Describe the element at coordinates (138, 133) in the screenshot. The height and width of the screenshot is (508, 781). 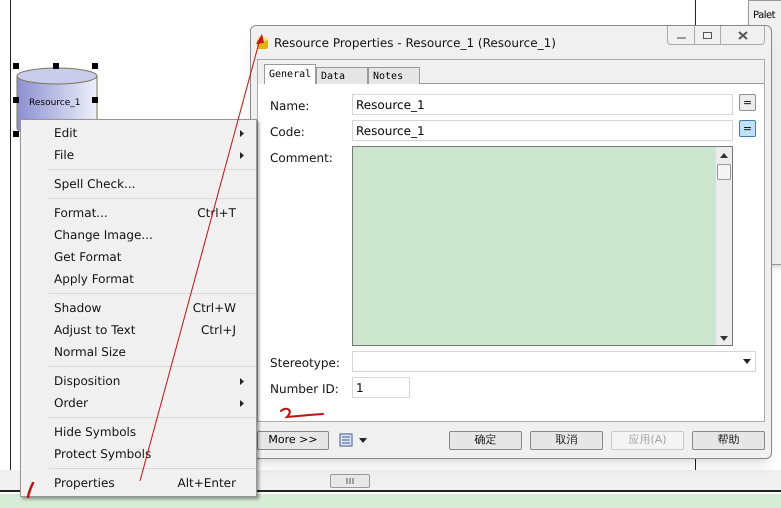
I see `menu-item: Edit` at that location.